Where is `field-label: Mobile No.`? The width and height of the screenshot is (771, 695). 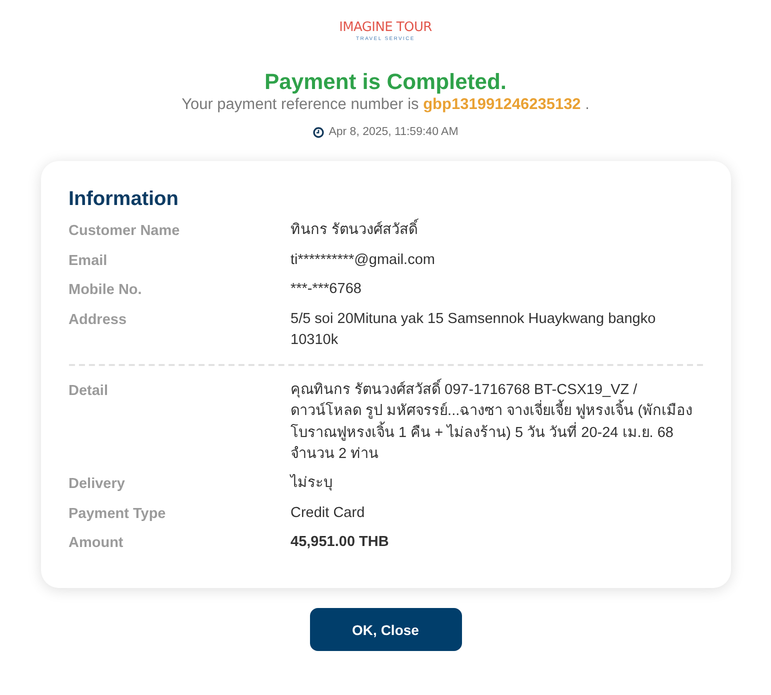 field-label: Mobile No. is located at coordinates (105, 290).